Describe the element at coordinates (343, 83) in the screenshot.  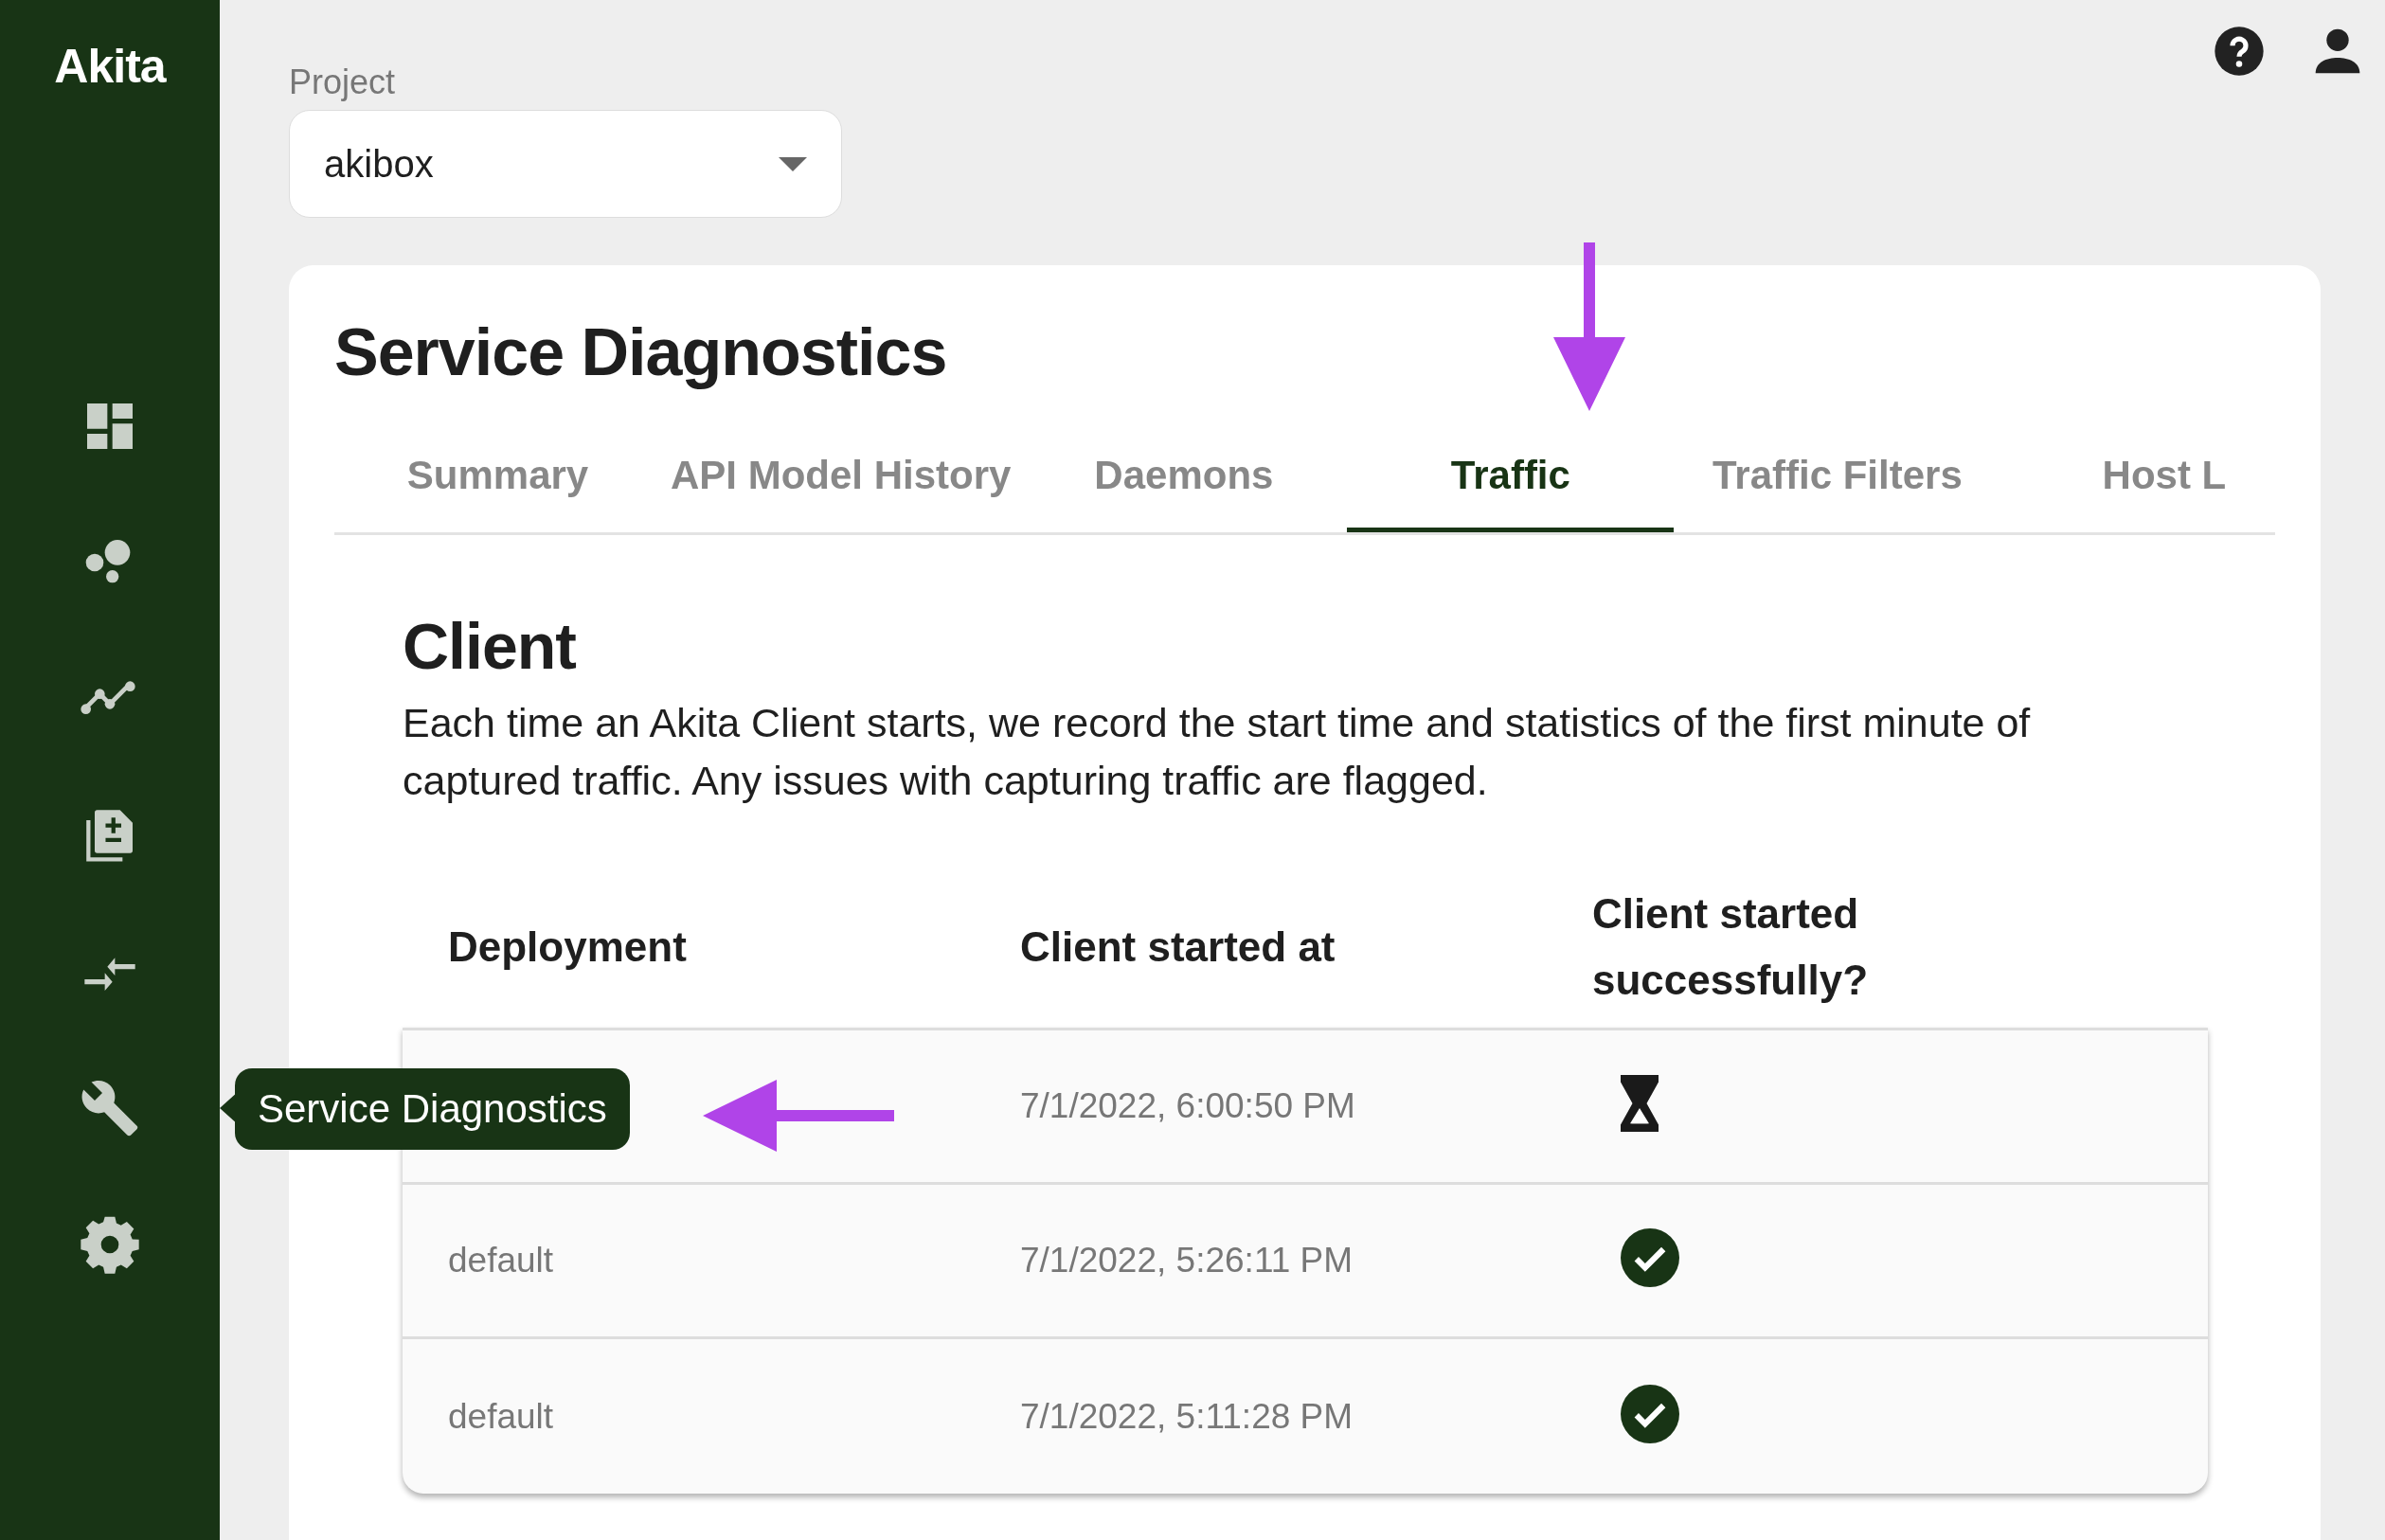
I see `project-label: Project` at that location.